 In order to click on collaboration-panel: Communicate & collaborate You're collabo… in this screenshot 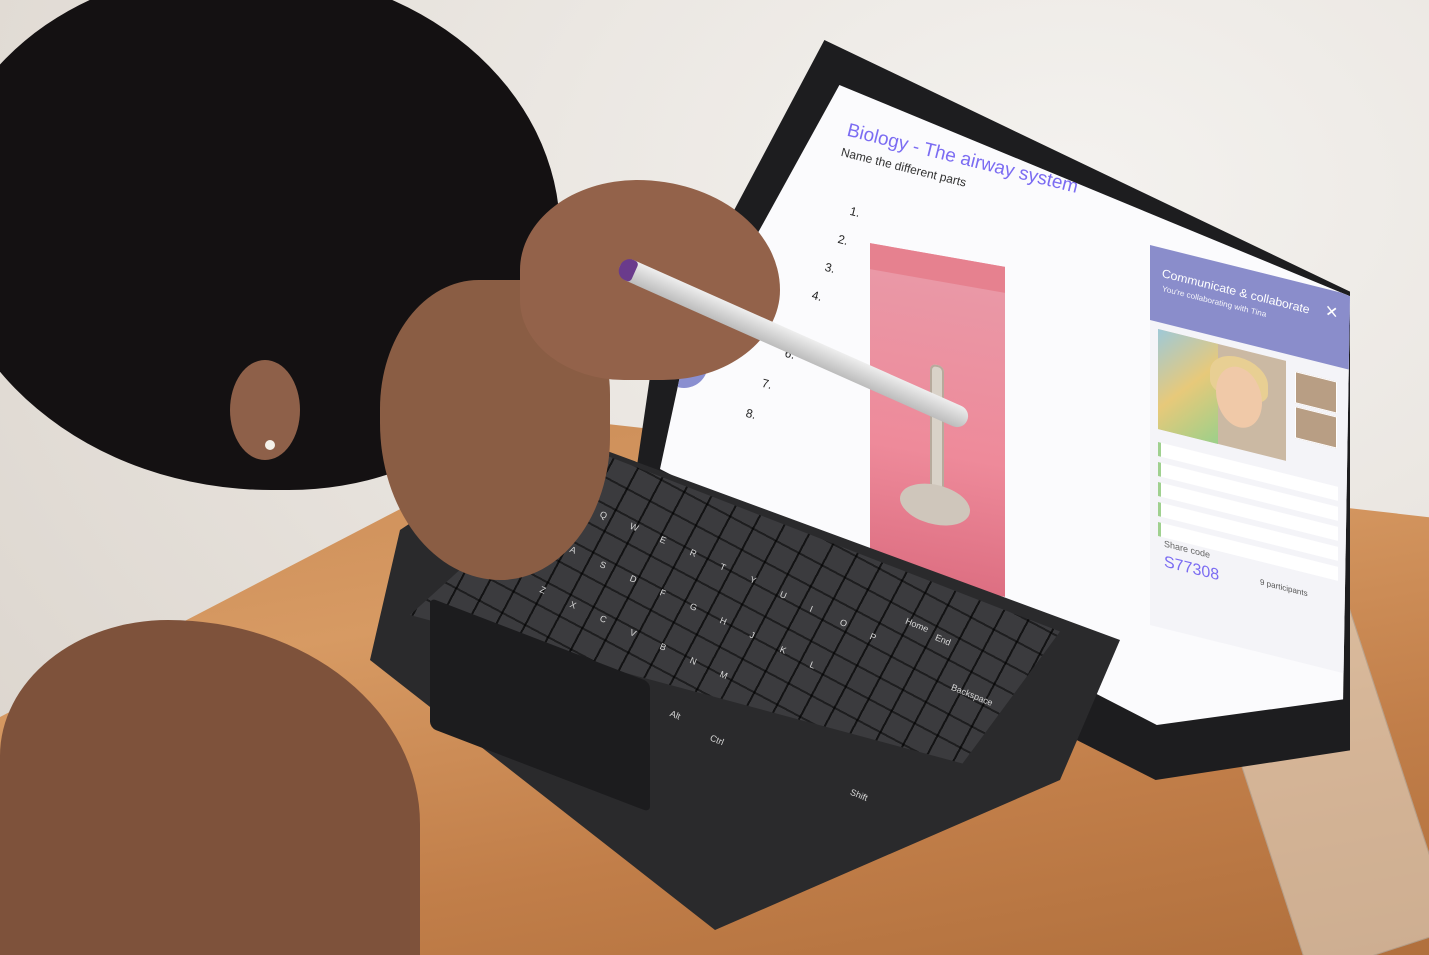, I will do `click(1250, 460)`.